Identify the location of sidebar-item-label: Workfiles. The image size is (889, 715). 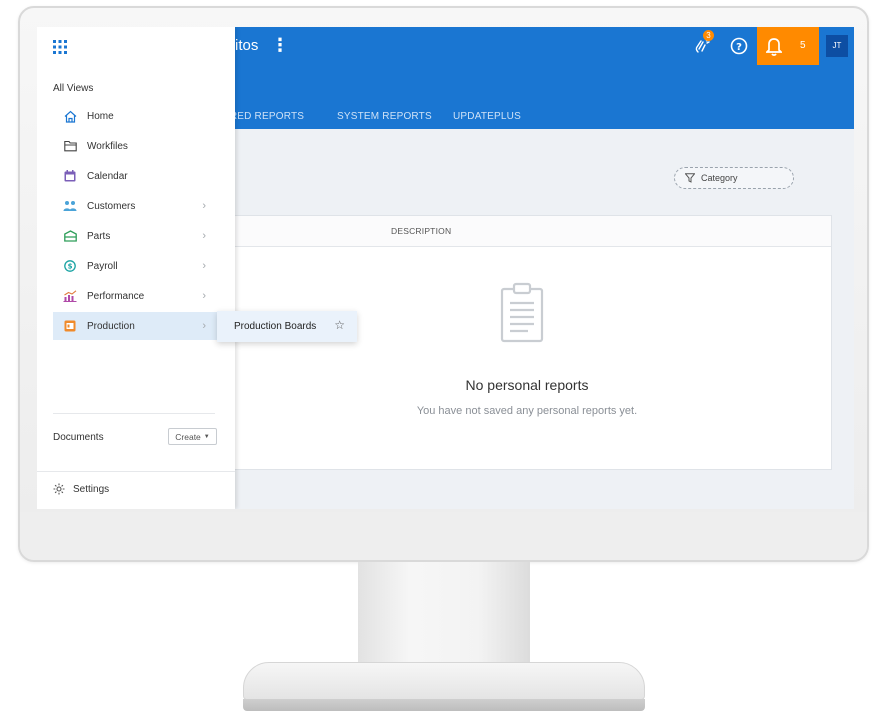
(107, 146).